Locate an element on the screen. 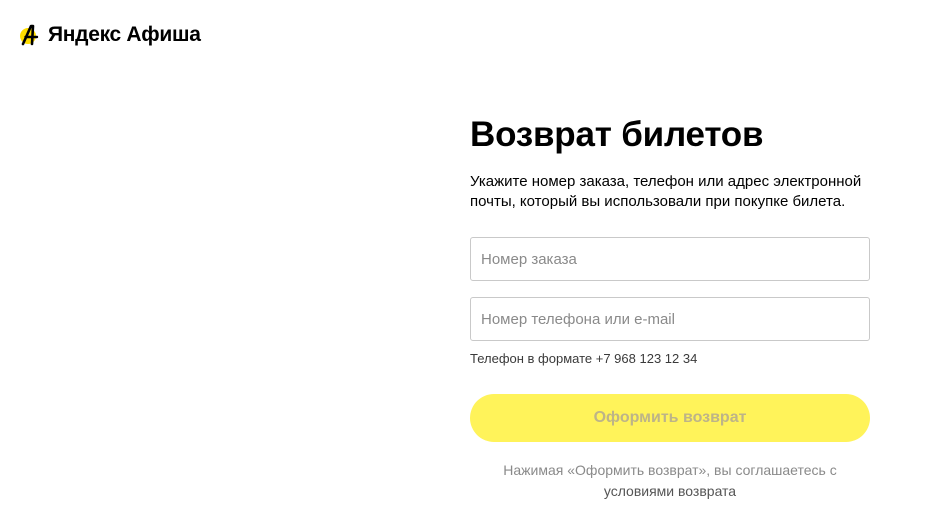  yandex-afisha-logo: Яндекс Афиша is located at coordinates (109, 35).